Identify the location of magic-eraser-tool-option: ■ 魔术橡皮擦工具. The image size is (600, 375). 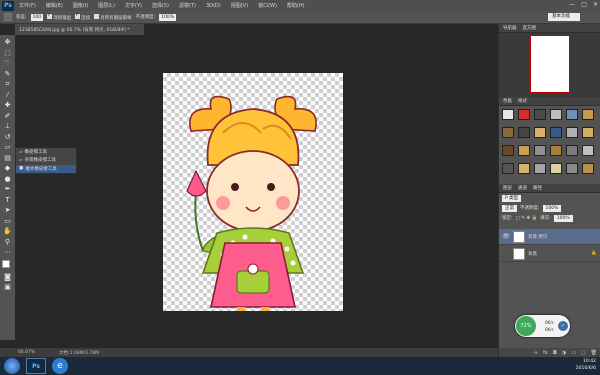
(46, 168).